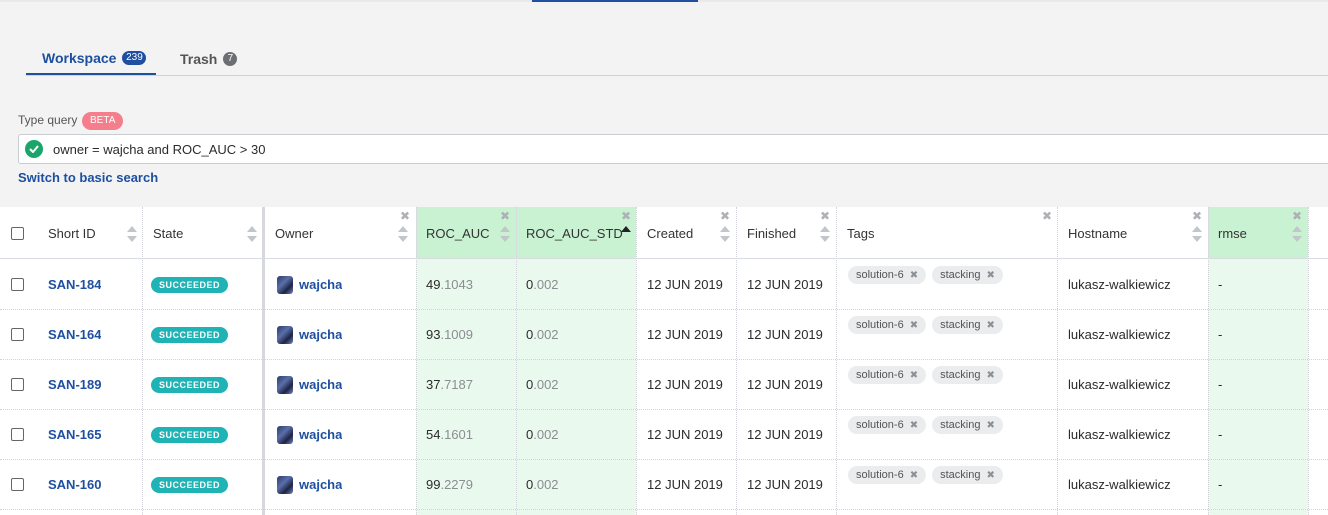 The height and width of the screenshot is (515, 1328). What do you see at coordinates (574, 233) in the screenshot?
I see `header-roc-auc-std: ROC_AUC_STD` at bounding box center [574, 233].